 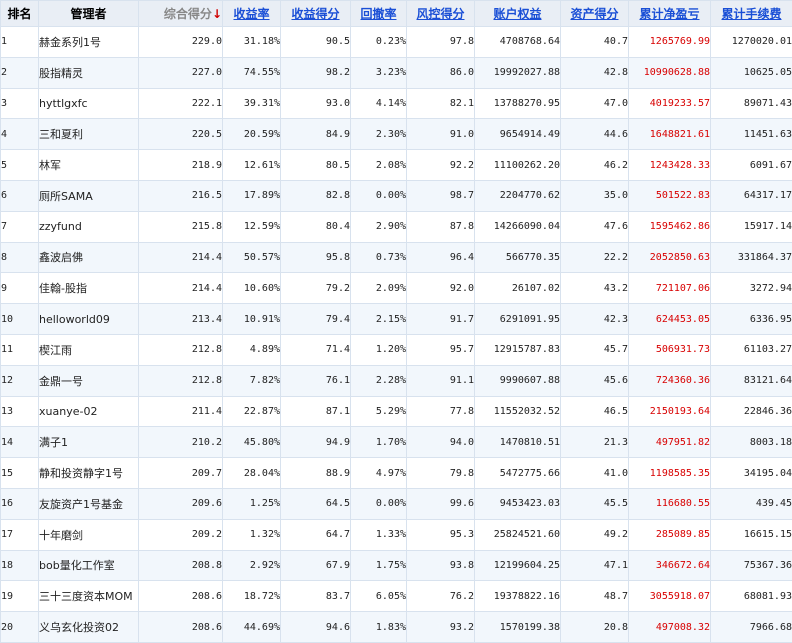 What do you see at coordinates (316, 411) in the screenshot?
I see `cell-return-score: 87.1` at bounding box center [316, 411].